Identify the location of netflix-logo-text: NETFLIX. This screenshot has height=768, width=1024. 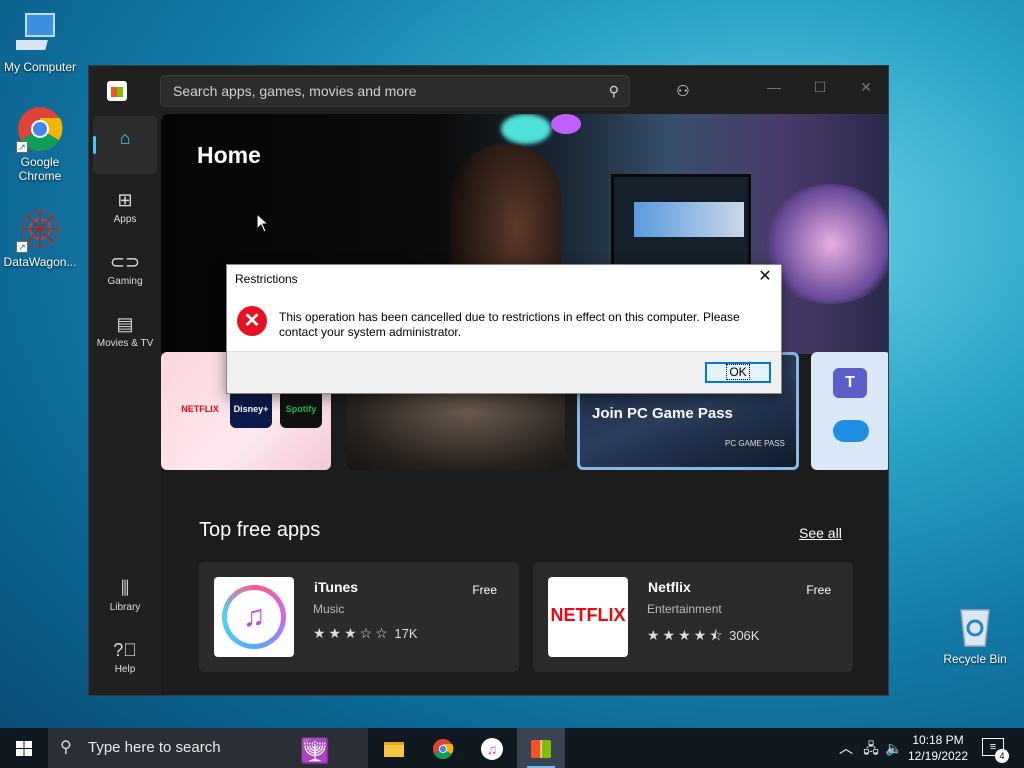
(588, 615).